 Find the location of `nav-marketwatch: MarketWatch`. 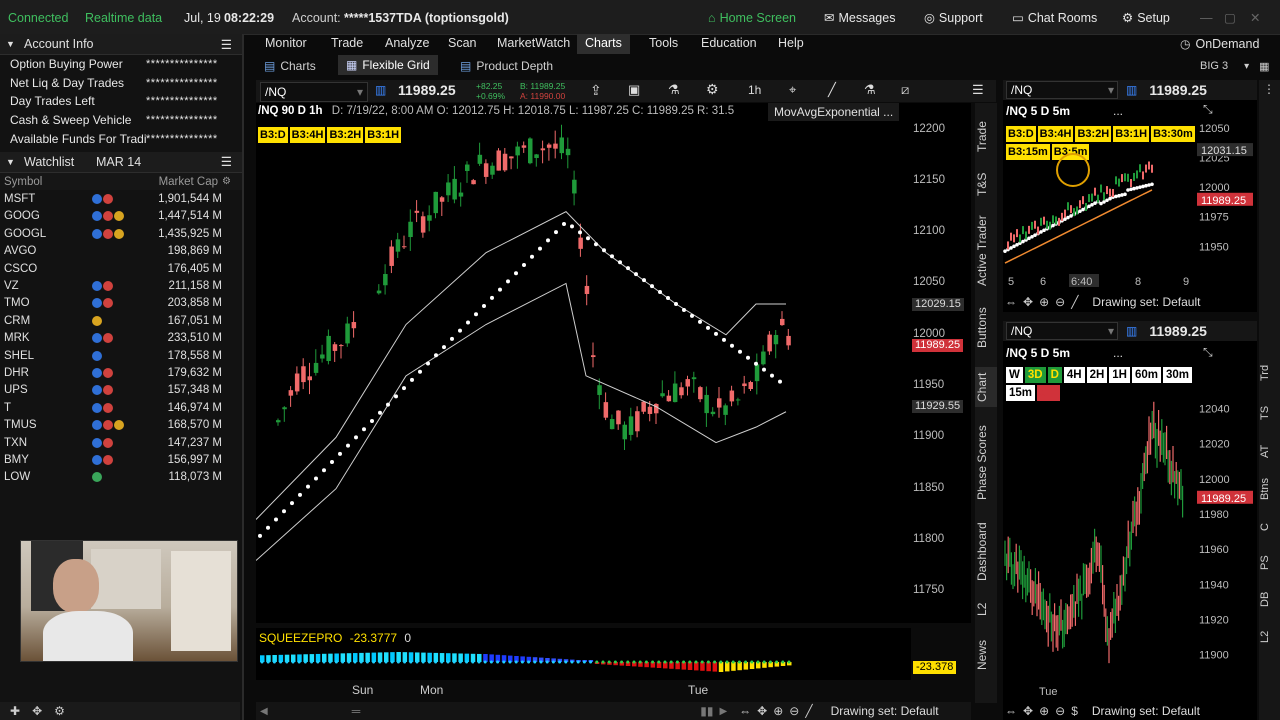

nav-marketwatch: MarketWatch is located at coordinates (533, 44).